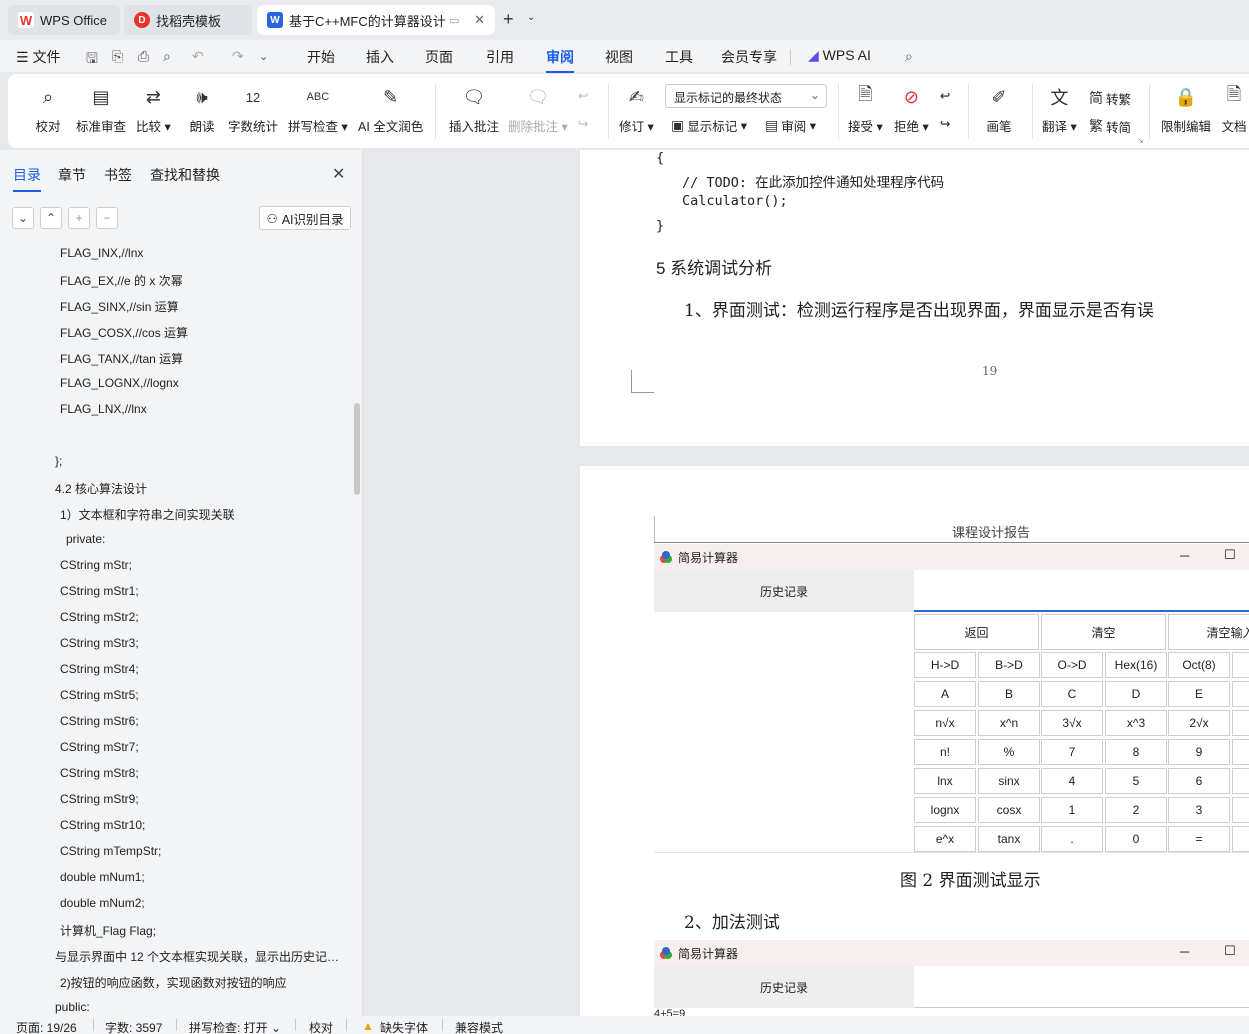 The image size is (1249, 1034). What do you see at coordinates (679, 57) in the screenshot?
I see `menu-tools: 工具` at bounding box center [679, 57].